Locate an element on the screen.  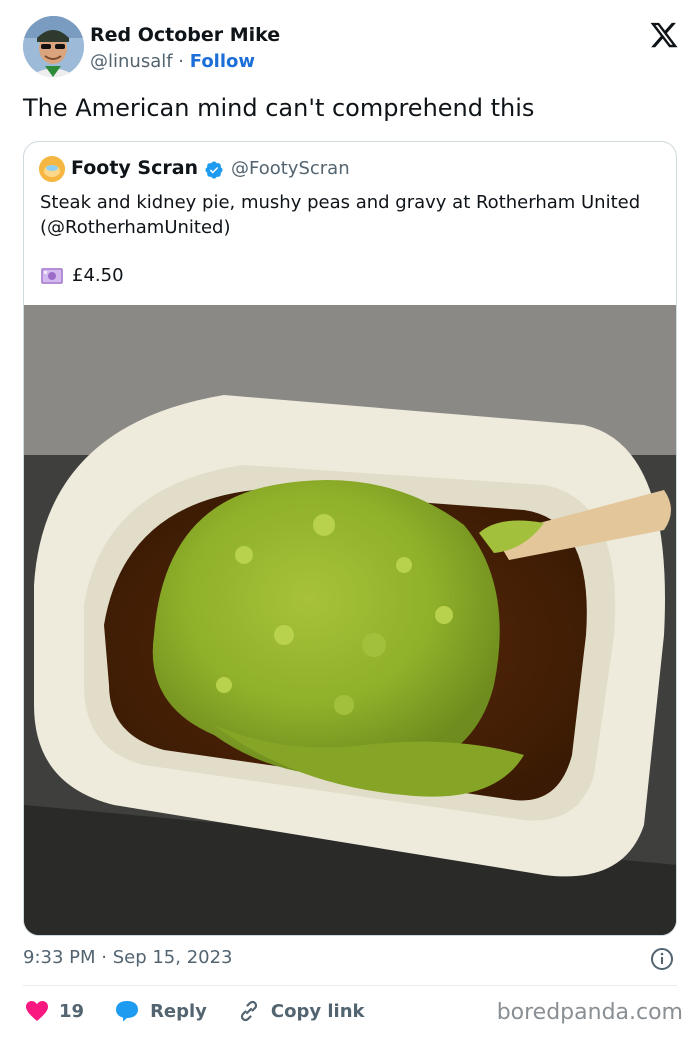
money-banknote-icon is located at coordinates (52, 275).